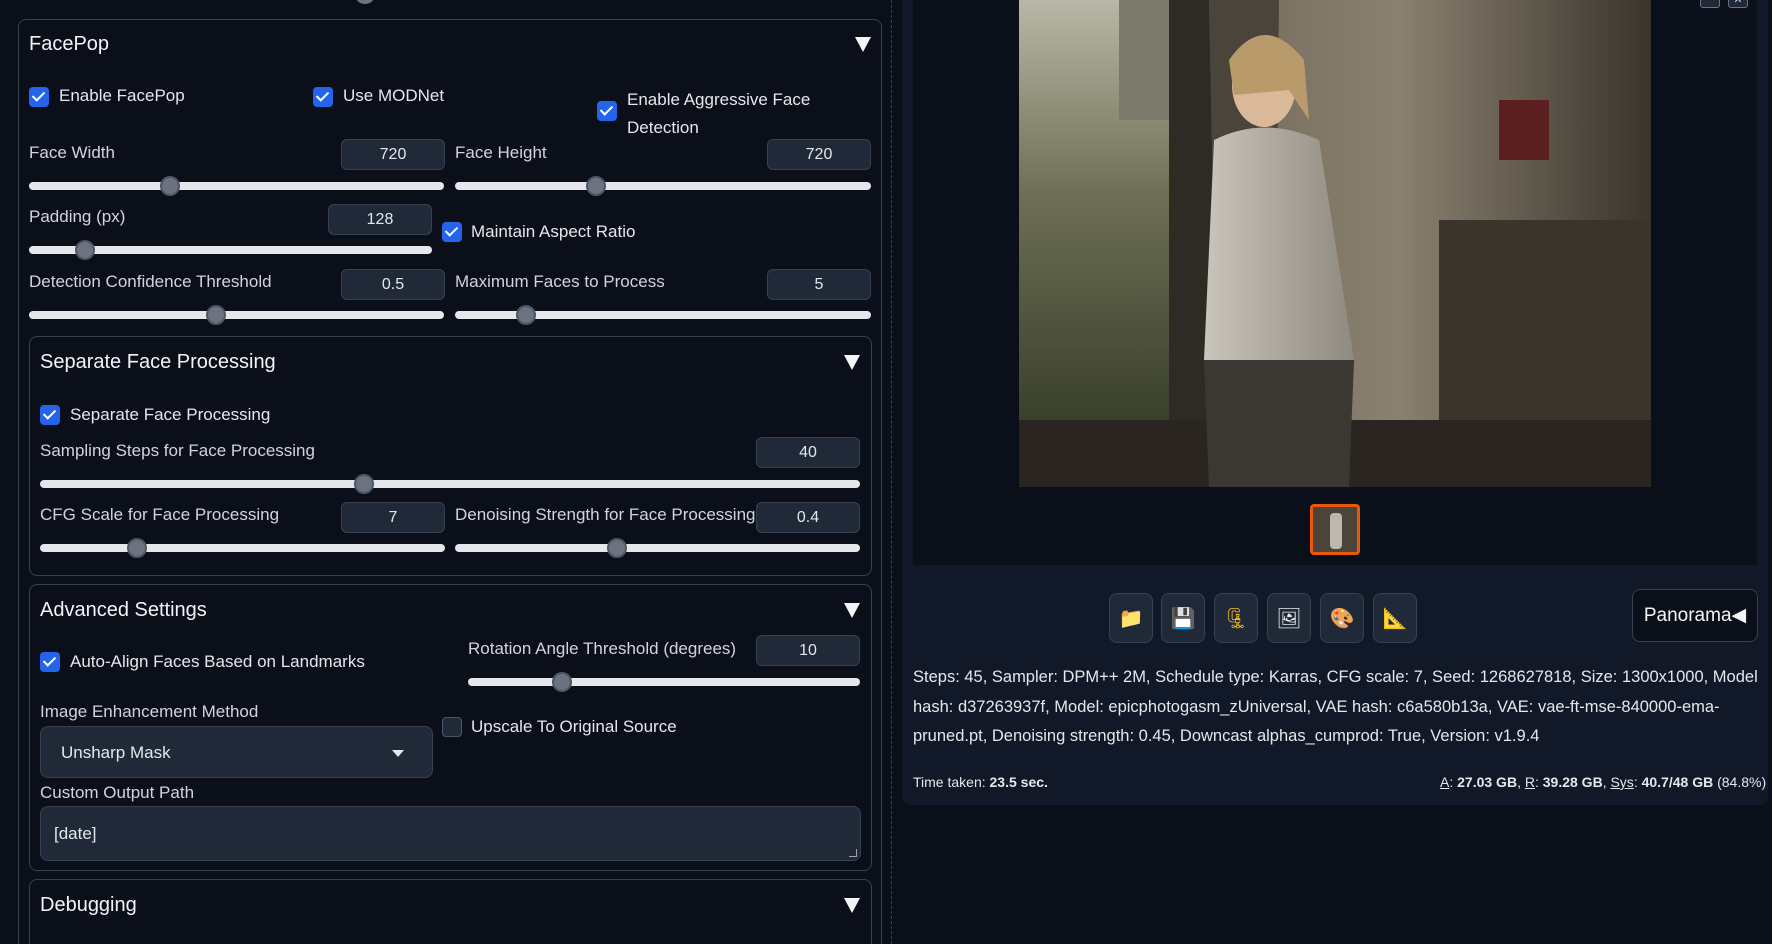  I want to click on send-to-inpaint-button: 🎨, so click(1342, 618).